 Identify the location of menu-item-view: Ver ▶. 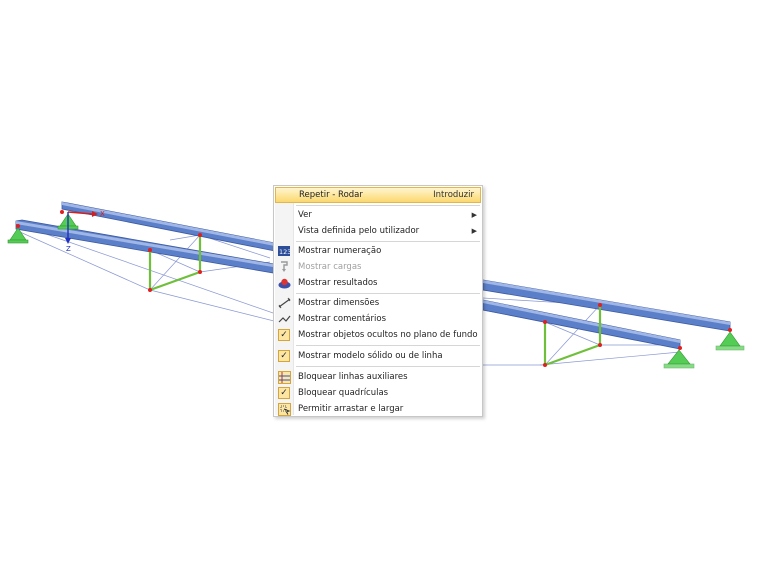
(378, 215).